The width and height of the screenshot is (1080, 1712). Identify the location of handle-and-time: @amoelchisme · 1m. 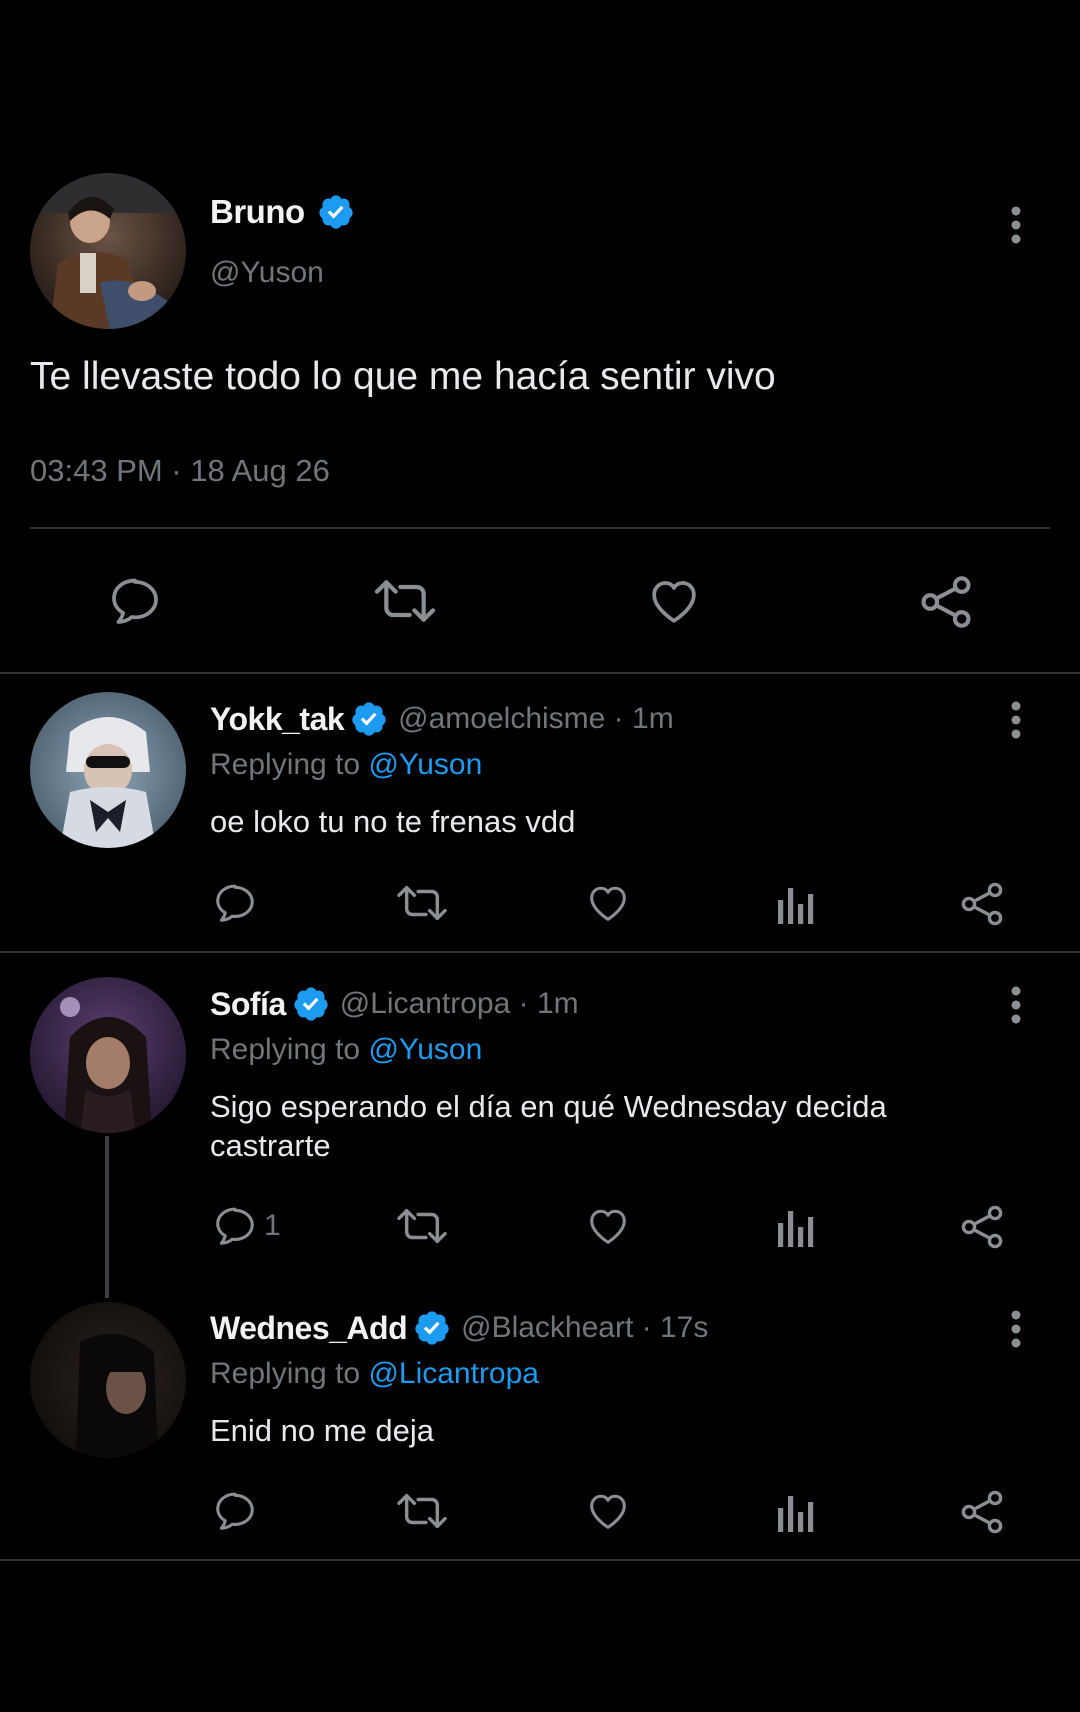
(536, 718).